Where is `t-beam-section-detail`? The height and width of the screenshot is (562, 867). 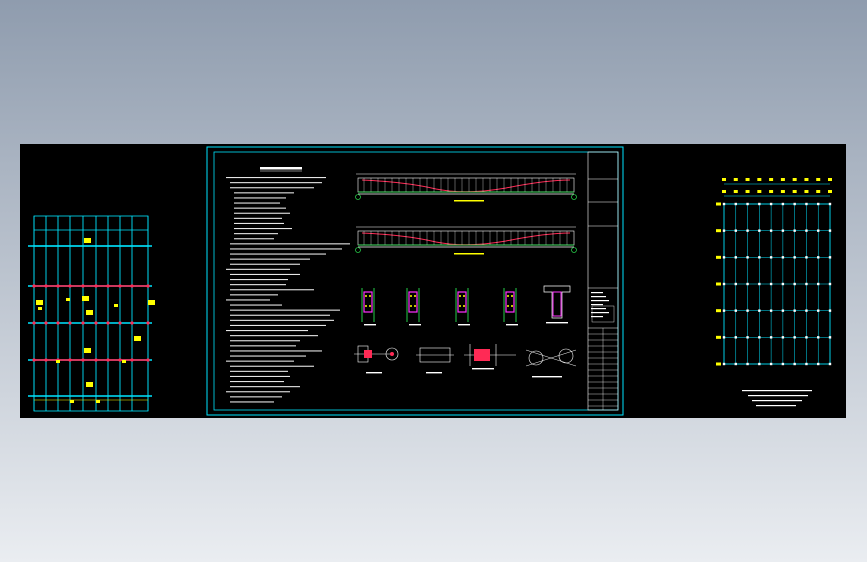
t-beam-section-detail is located at coordinates (557, 304).